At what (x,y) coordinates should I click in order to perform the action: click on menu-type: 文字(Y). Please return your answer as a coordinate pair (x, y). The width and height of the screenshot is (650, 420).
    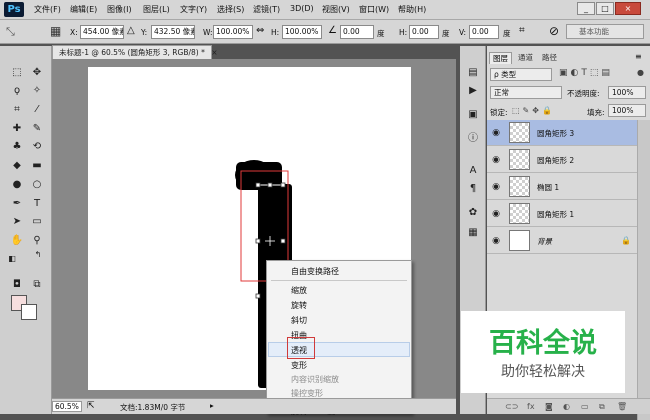
    Looking at the image, I should click on (193, 9).